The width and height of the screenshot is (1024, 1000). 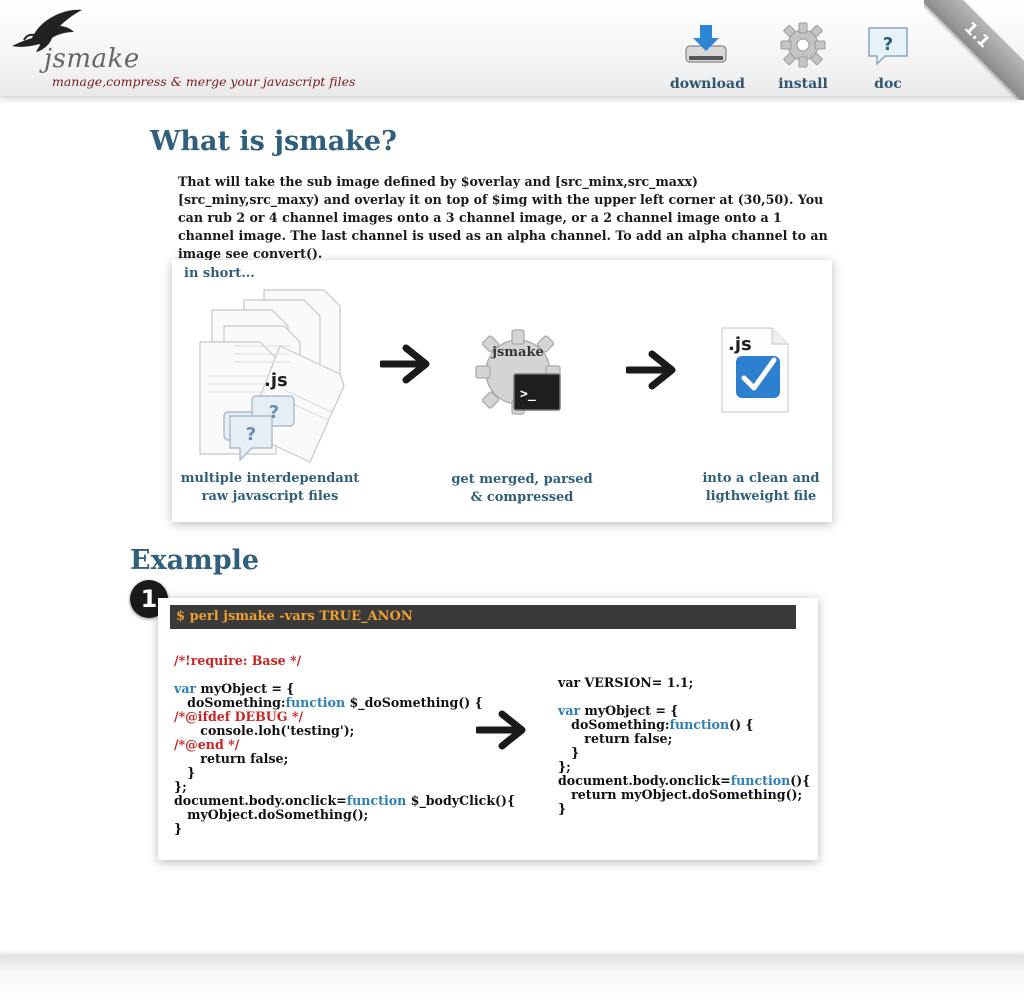 What do you see at coordinates (239, 716) in the screenshot?
I see `source-code-line: /*@ifdef DEBUG */` at bounding box center [239, 716].